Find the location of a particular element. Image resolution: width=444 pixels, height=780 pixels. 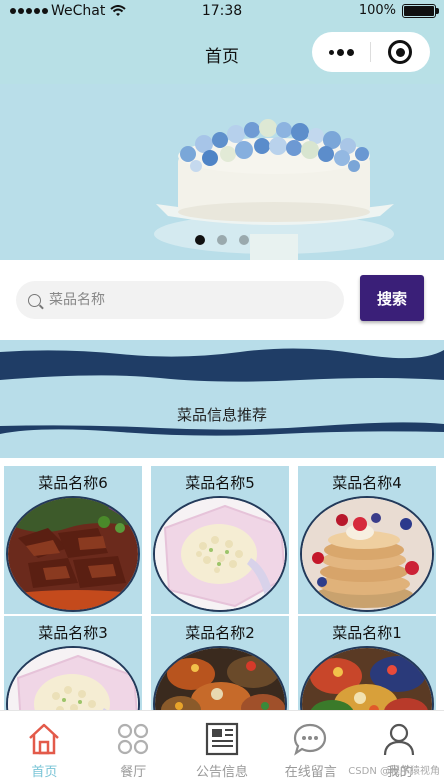

dish-card: 菜品名称6 is located at coordinates (73, 540).